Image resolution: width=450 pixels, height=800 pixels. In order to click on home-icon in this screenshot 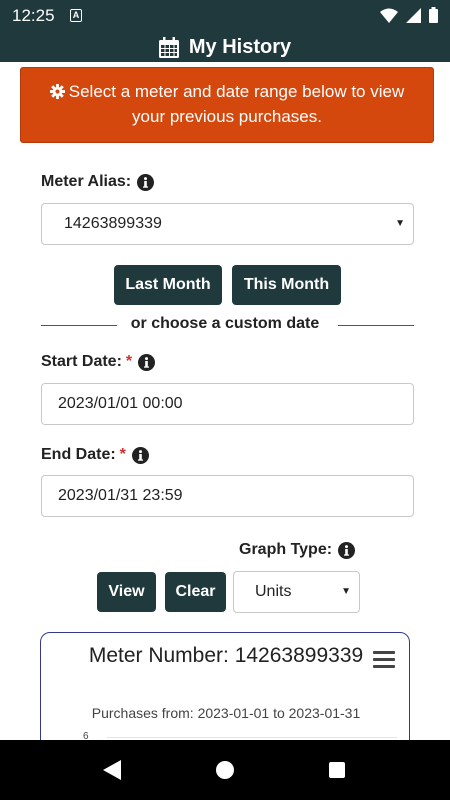, I will do `click(225, 770)`.